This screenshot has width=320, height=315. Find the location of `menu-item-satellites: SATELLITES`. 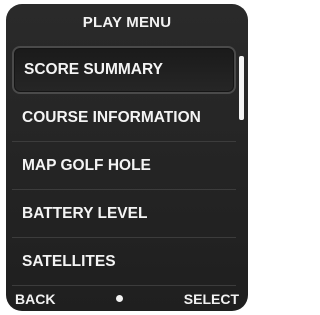

menu-item-satellites: SATELLITES is located at coordinates (124, 262).